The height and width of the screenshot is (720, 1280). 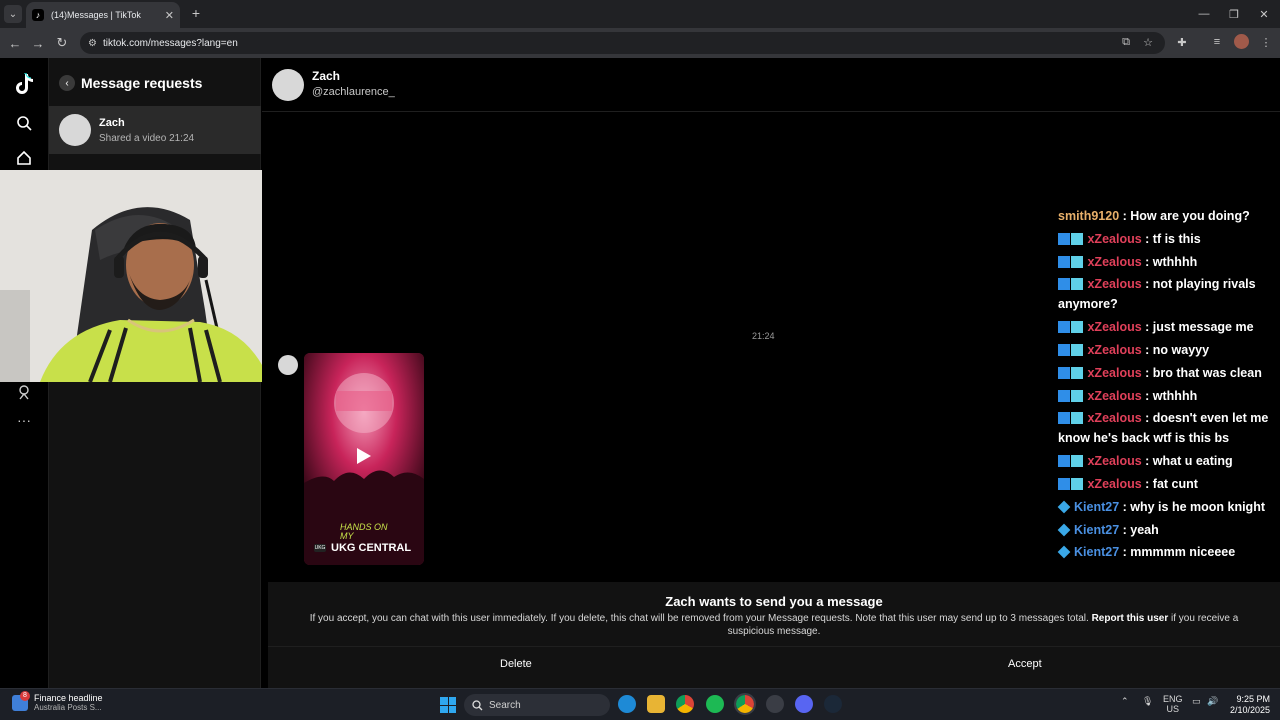 I want to click on stream-chat-line: xZealous : no wayyy, so click(x=1166, y=350).